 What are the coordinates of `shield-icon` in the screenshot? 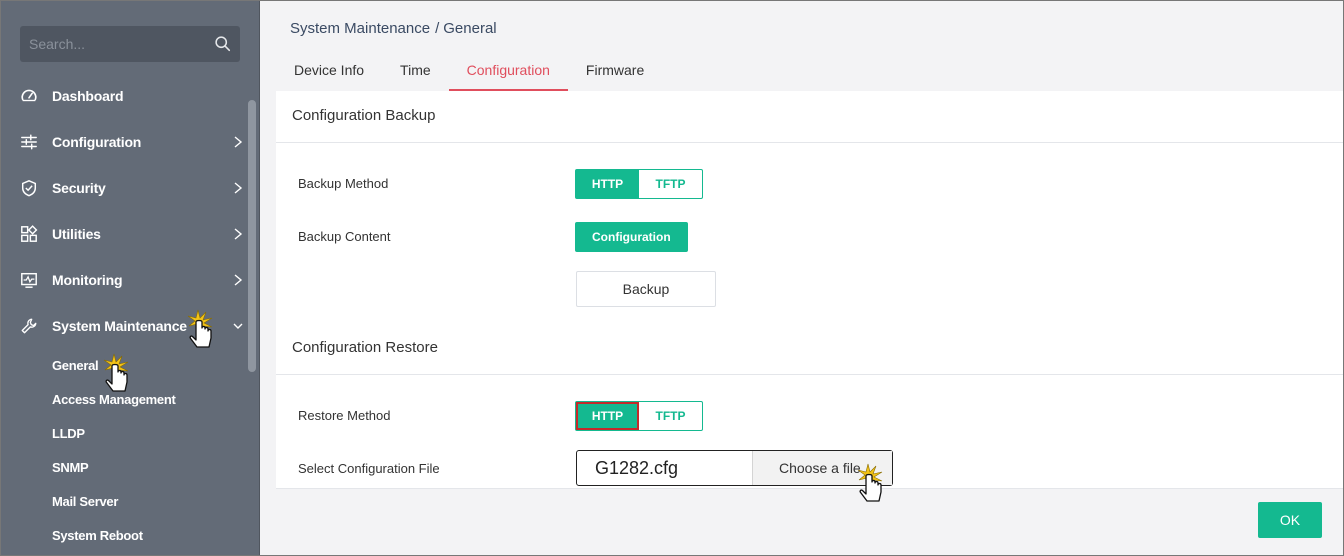 It's located at (29, 188).